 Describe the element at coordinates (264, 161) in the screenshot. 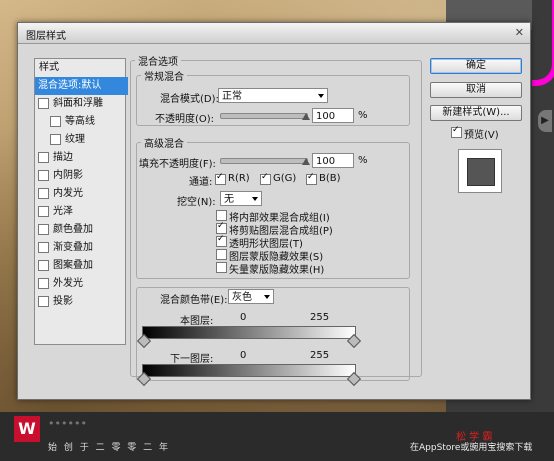

I see `fill-opacity-slider` at that location.